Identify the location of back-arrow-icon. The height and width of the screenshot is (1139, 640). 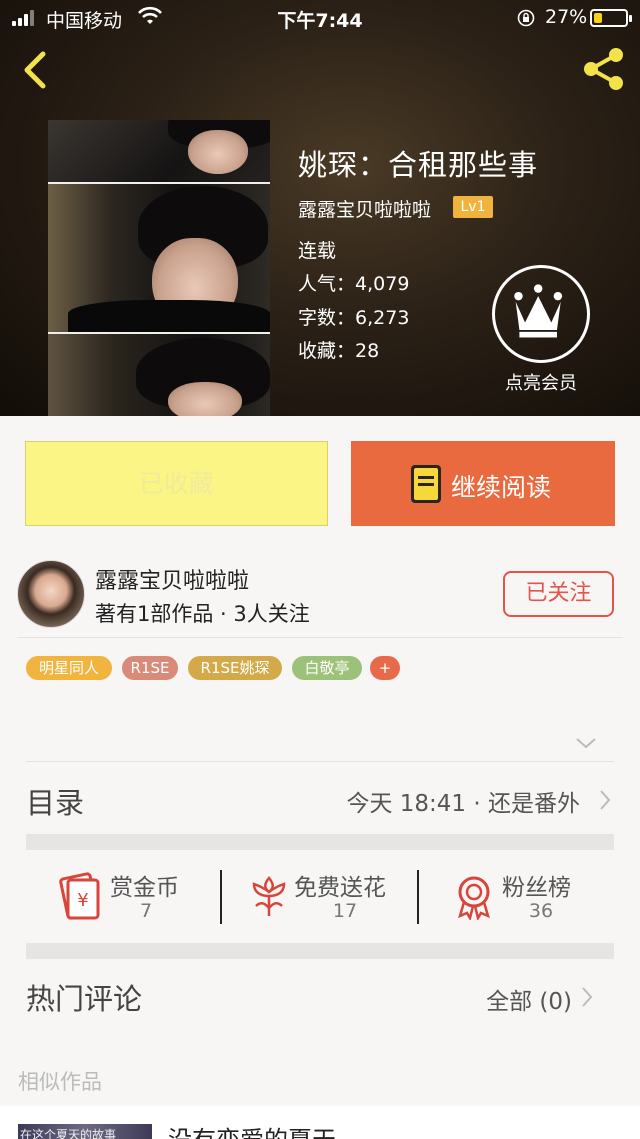
(36, 70).